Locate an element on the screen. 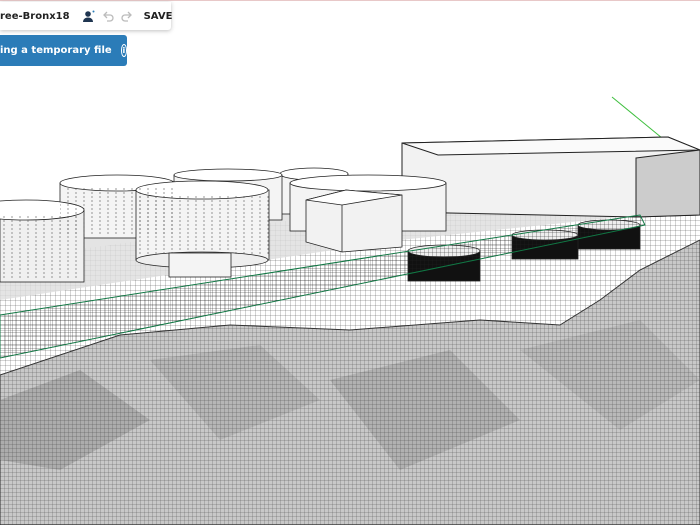  redo-icon is located at coordinates (126, 16).